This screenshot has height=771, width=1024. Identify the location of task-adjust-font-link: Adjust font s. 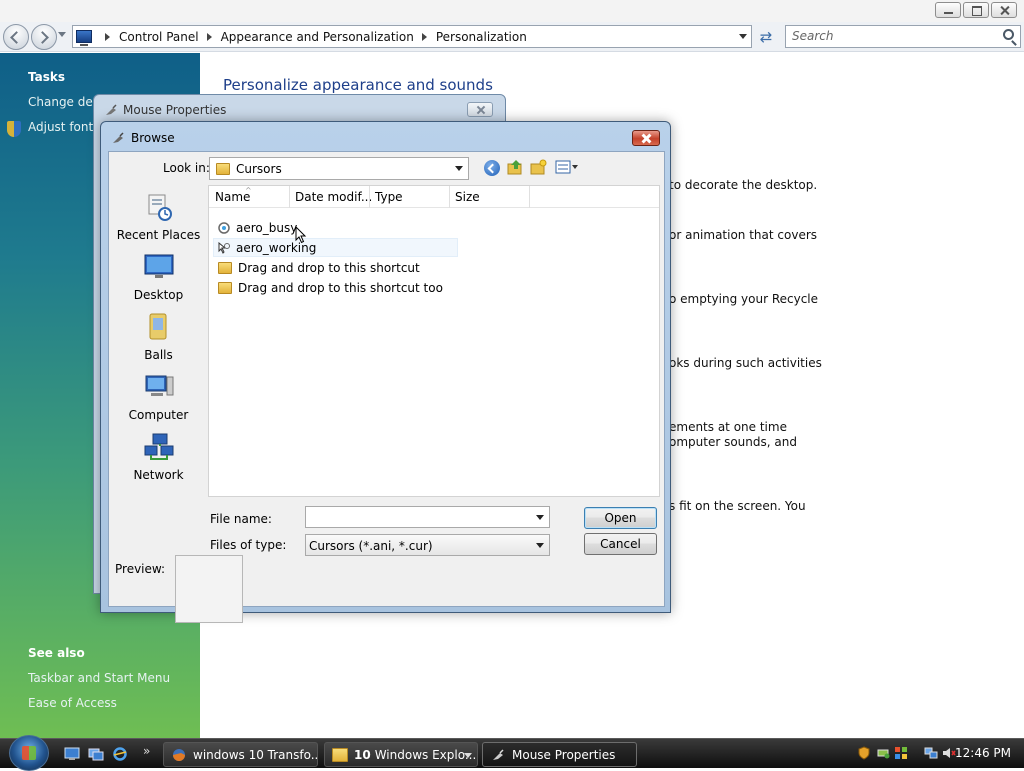
(65, 127).